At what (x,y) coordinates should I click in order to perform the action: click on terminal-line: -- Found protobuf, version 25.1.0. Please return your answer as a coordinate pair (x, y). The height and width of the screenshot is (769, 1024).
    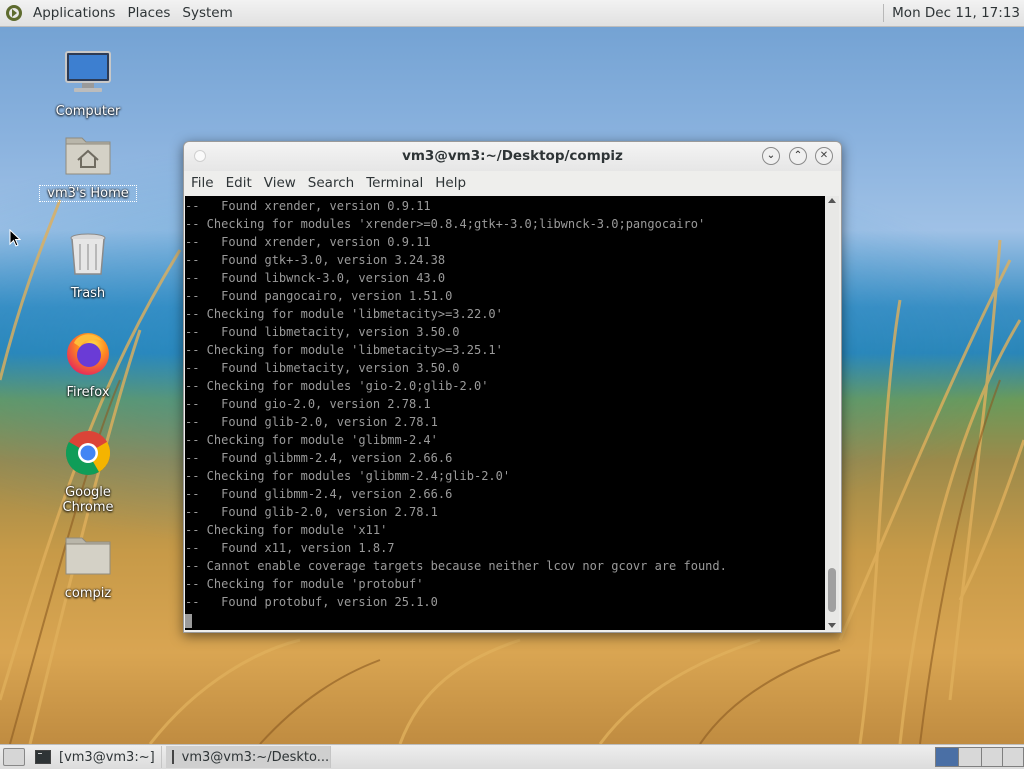
    Looking at the image, I should click on (311, 602).